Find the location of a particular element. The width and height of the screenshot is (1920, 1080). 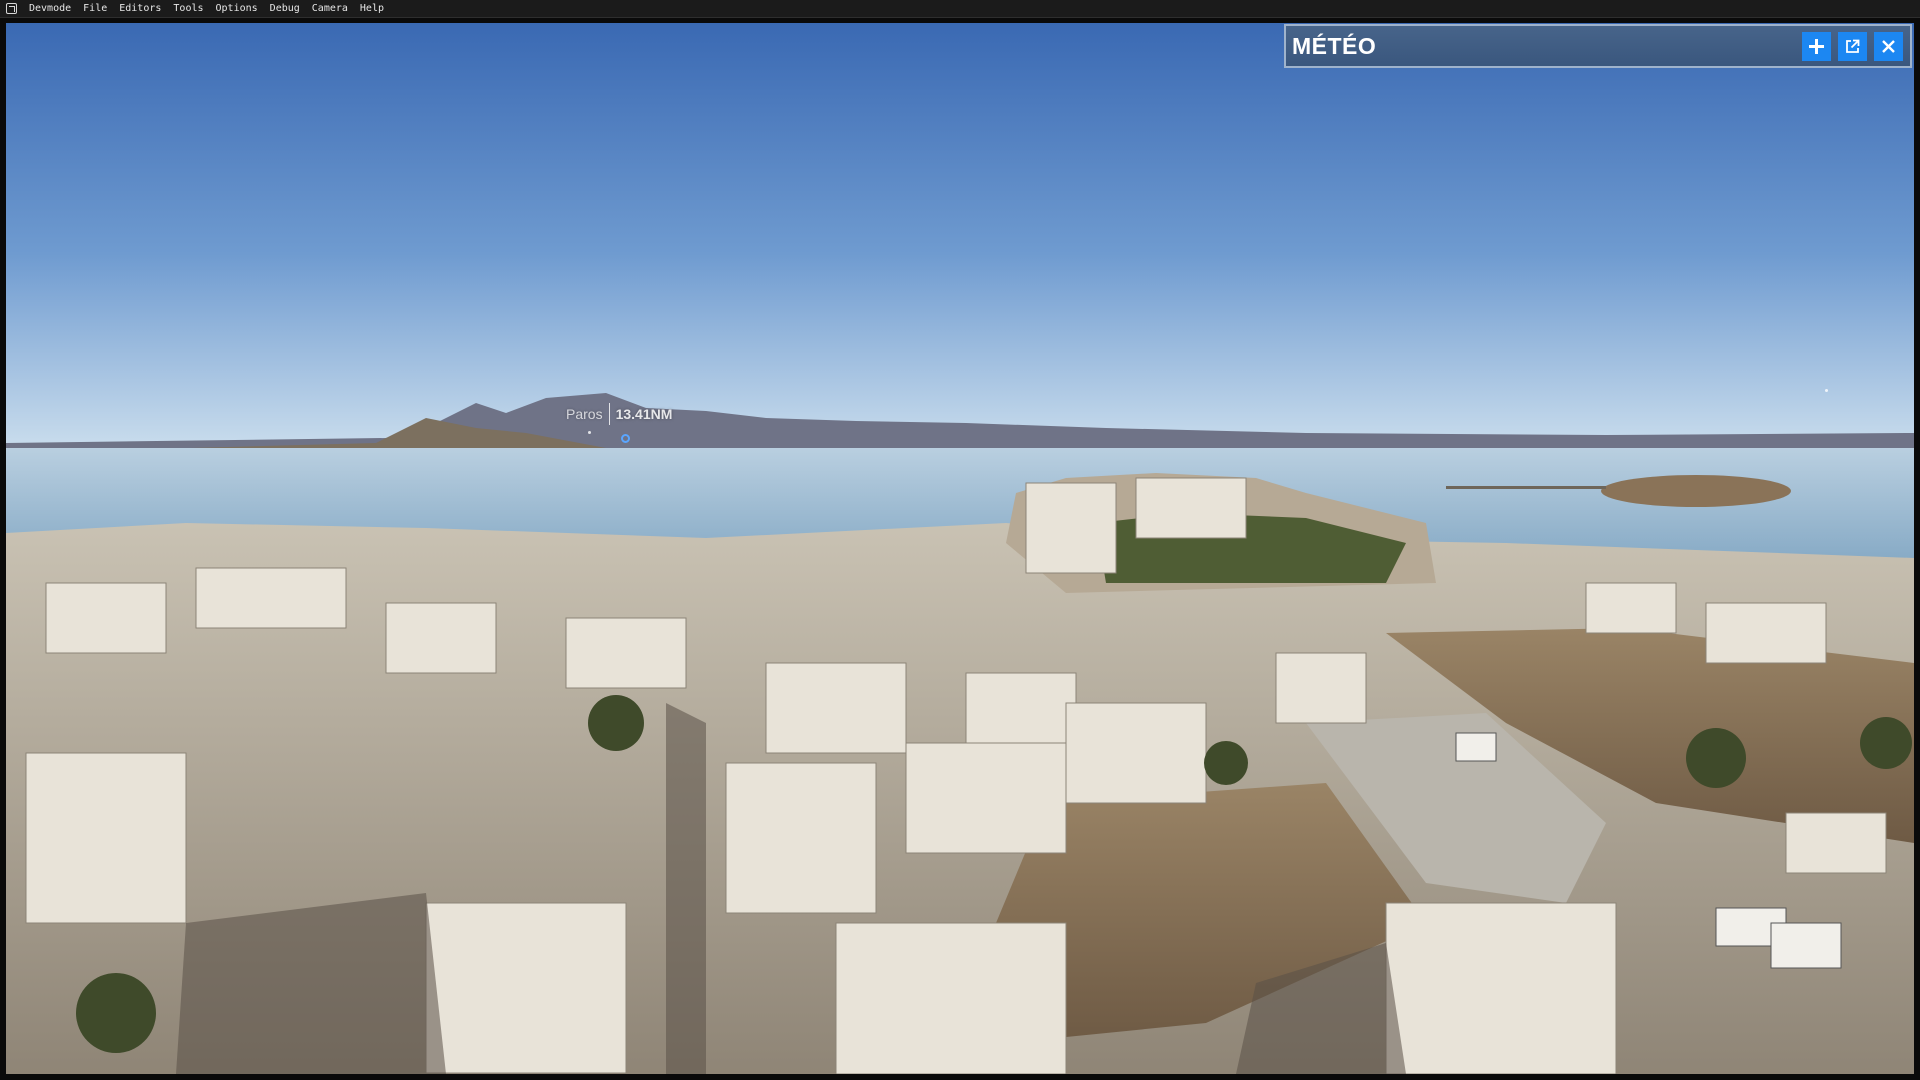

menu-options: Options is located at coordinates (237, 8).